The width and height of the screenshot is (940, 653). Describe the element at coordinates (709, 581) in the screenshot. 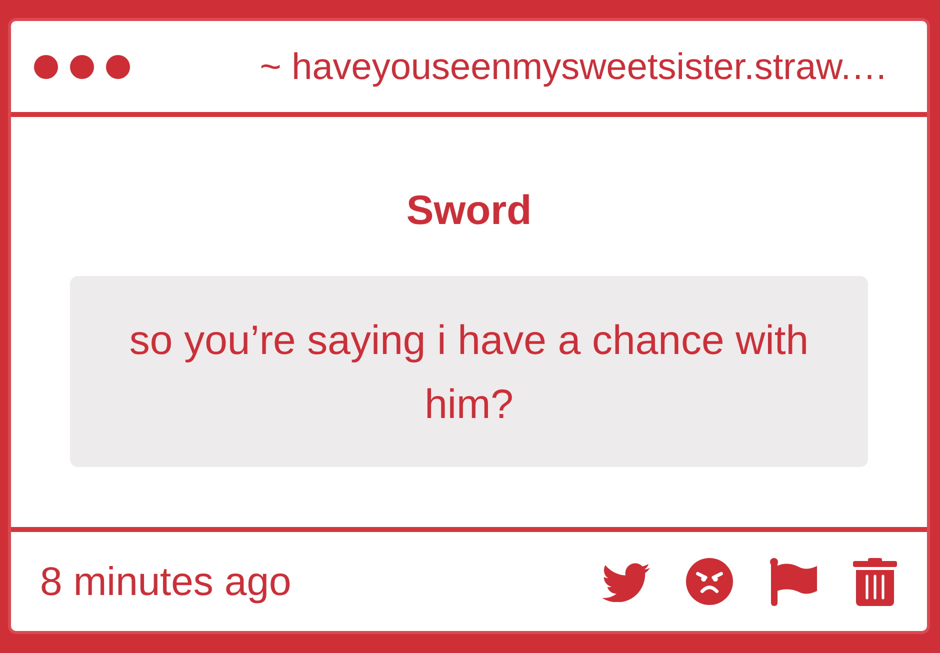

I see `angry-face-icon` at that location.